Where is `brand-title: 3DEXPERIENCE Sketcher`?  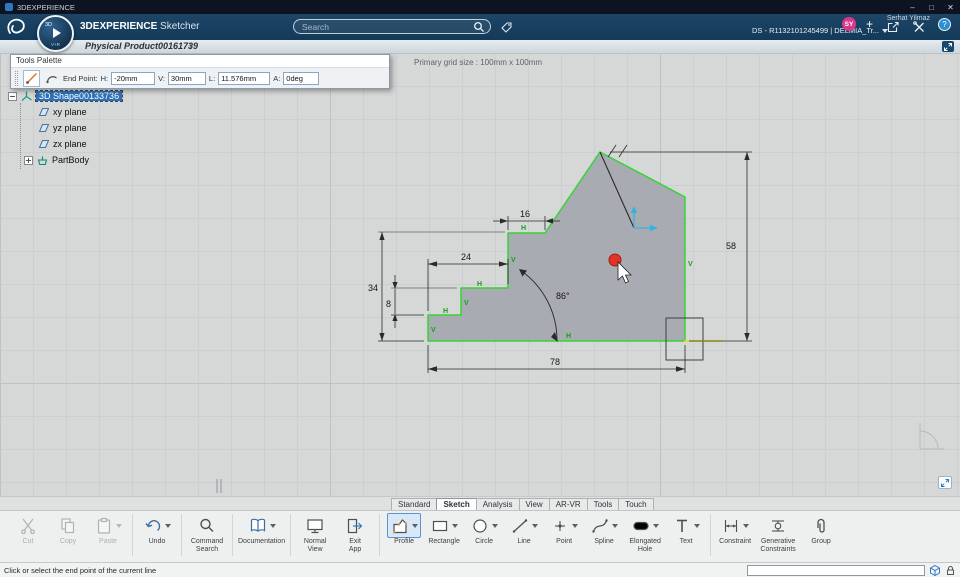 brand-title: 3DEXPERIENCE Sketcher is located at coordinates (140, 26).